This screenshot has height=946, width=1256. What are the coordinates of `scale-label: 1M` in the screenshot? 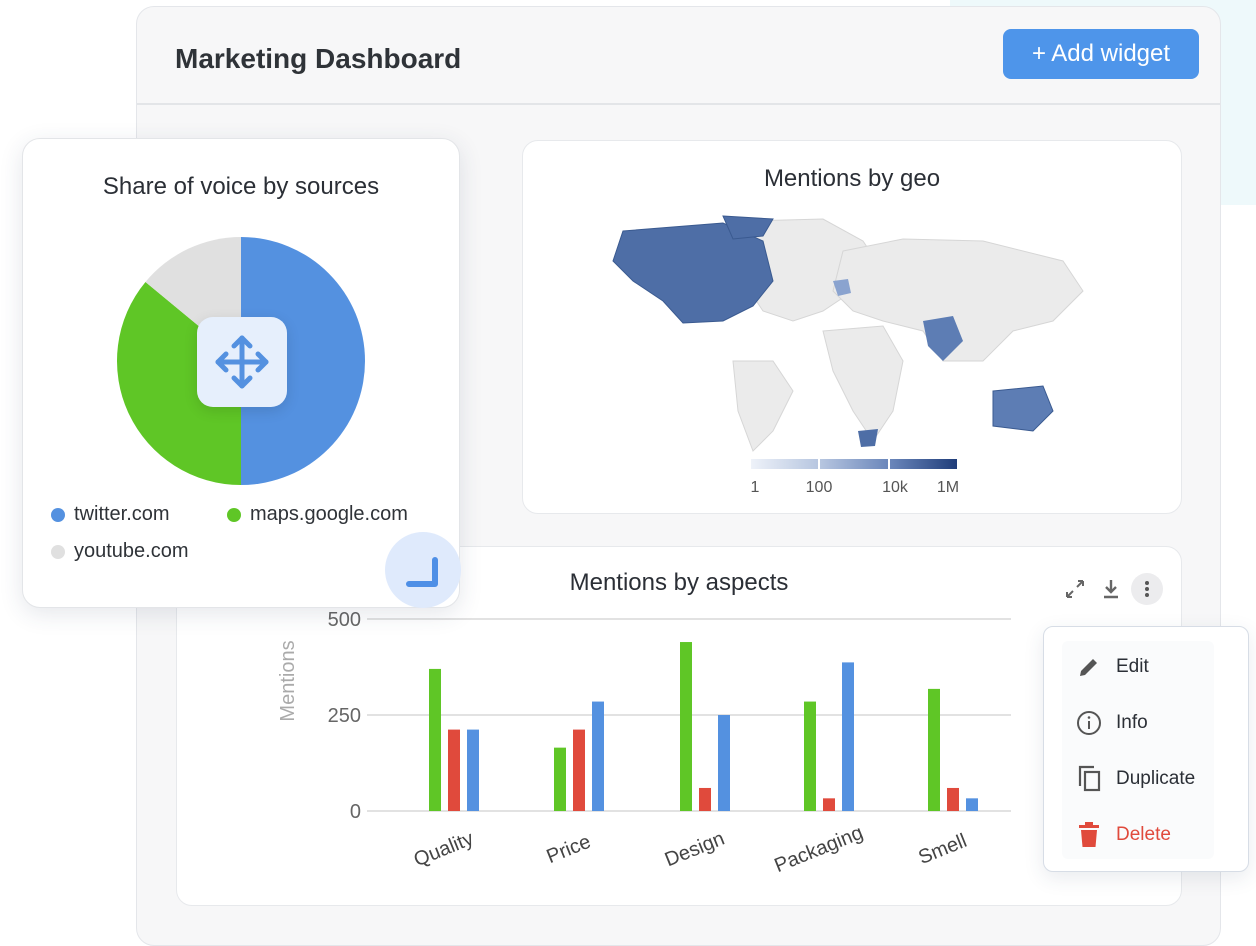 It's located at (948, 487).